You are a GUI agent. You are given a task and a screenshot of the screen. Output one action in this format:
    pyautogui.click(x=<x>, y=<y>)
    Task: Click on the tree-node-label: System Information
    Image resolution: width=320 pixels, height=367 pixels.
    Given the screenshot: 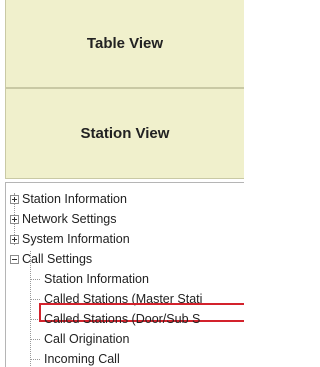 What is the action you would take?
    pyautogui.click(x=76, y=239)
    